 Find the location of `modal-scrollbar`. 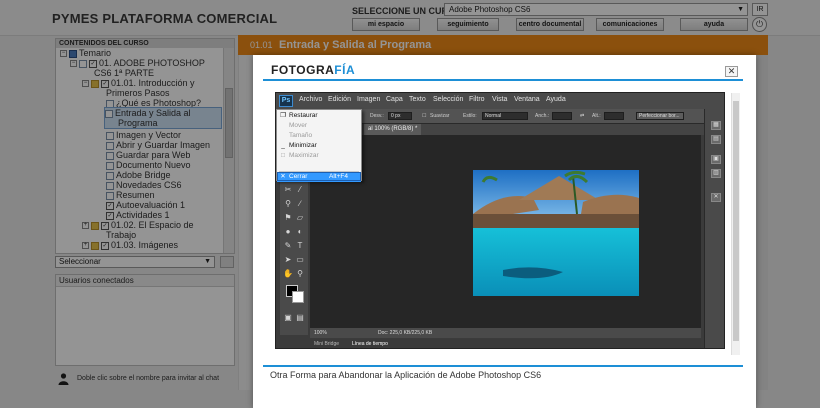

modal-scrollbar is located at coordinates (735, 224).